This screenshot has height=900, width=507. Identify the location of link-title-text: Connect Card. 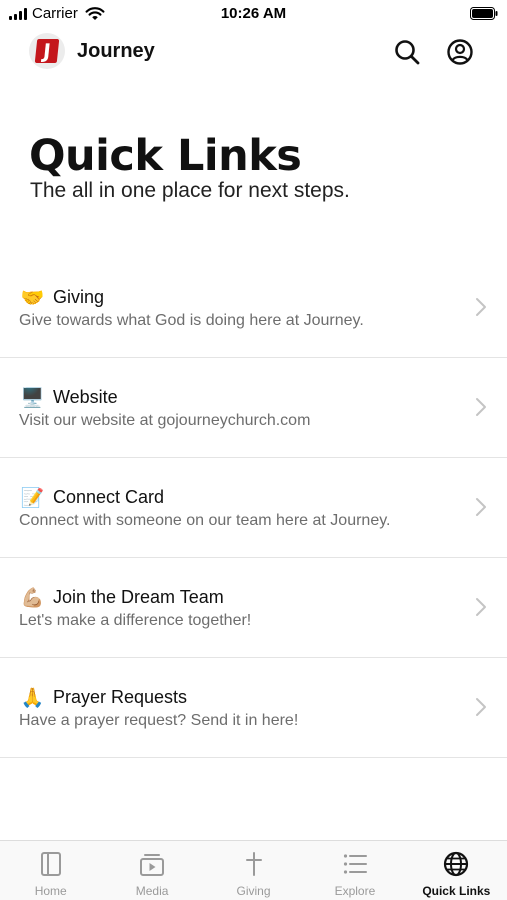
(109, 497).